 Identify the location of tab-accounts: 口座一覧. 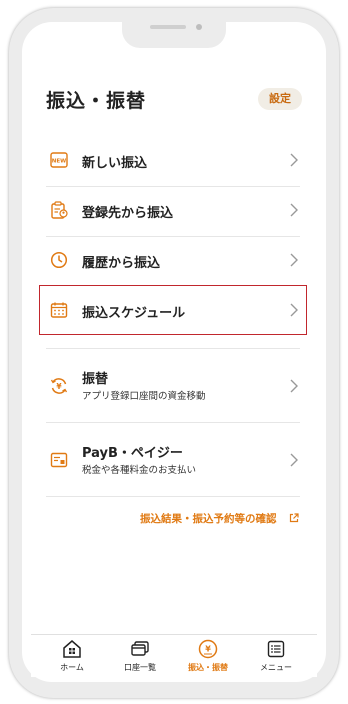
(140, 656).